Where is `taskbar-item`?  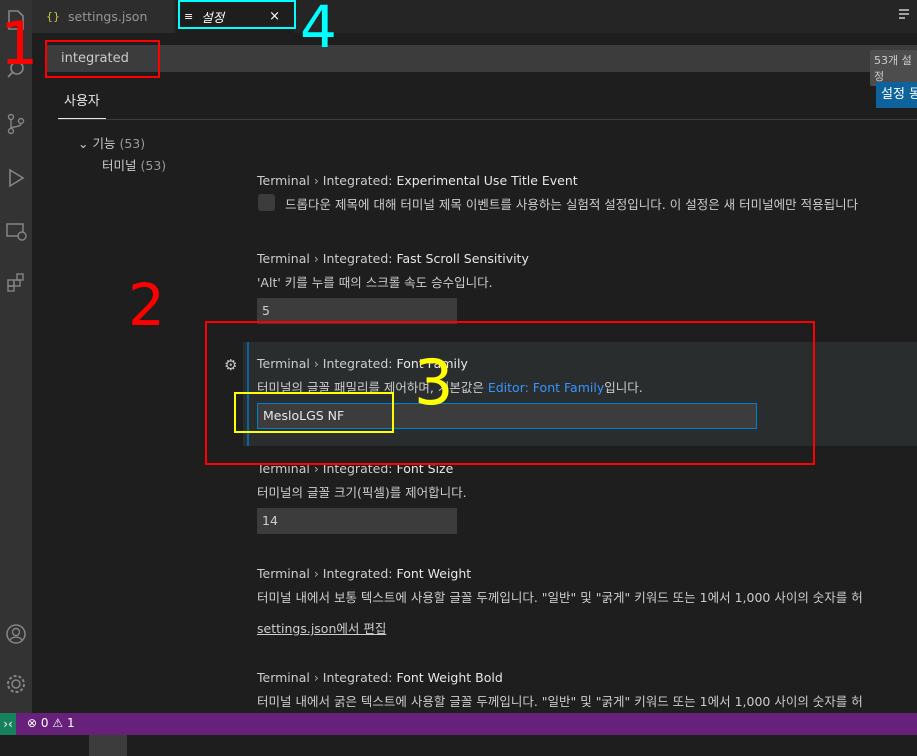 taskbar-item is located at coordinates (108, 745).